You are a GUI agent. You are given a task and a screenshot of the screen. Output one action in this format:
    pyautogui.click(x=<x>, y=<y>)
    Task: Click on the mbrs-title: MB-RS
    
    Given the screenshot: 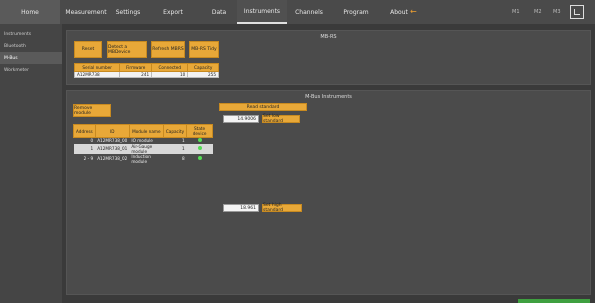 What is the action you would take?
    pyautogui.click(x=328, y=37)
    